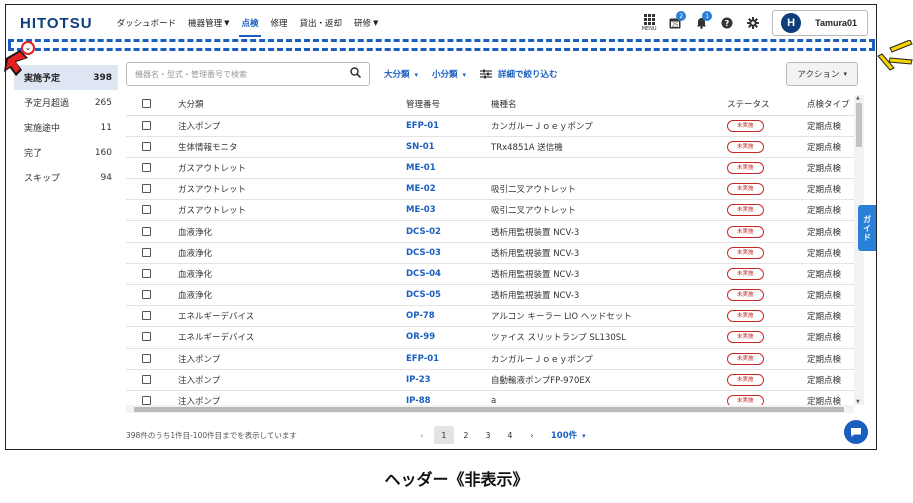 Image resolution: width=913 pixels, height=503 pixels. I want to click on select-all-checkbox, so click(146, 103).